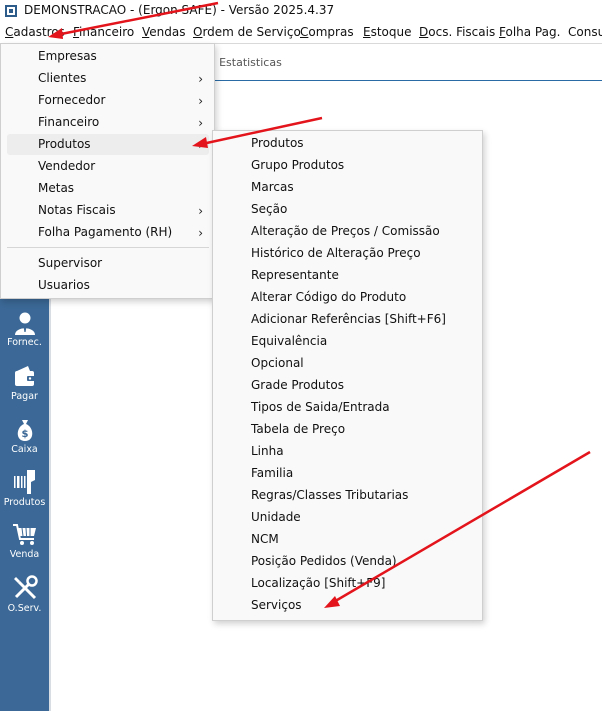 The image size is (602, 711). What do you see at coordinates (347, 583) in the screenshot?
I see `submenu-item-localizacao: Localização [Shift+F9]` at bounding box center [347, 583].